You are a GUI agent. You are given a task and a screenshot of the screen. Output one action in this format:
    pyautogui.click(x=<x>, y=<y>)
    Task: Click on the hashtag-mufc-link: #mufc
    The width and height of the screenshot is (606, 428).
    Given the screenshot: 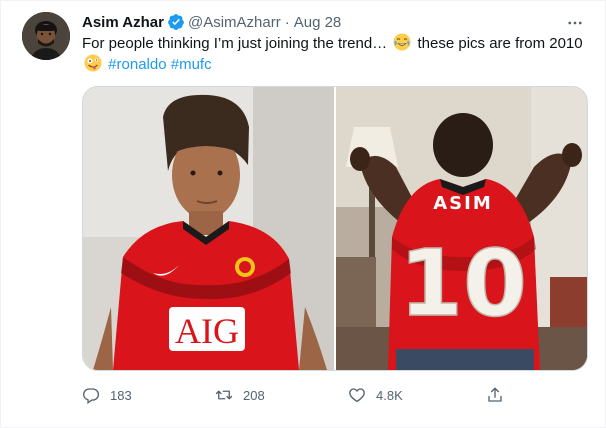 What is the action you would take?
    pyautogui.click(x=191, y=64)
    